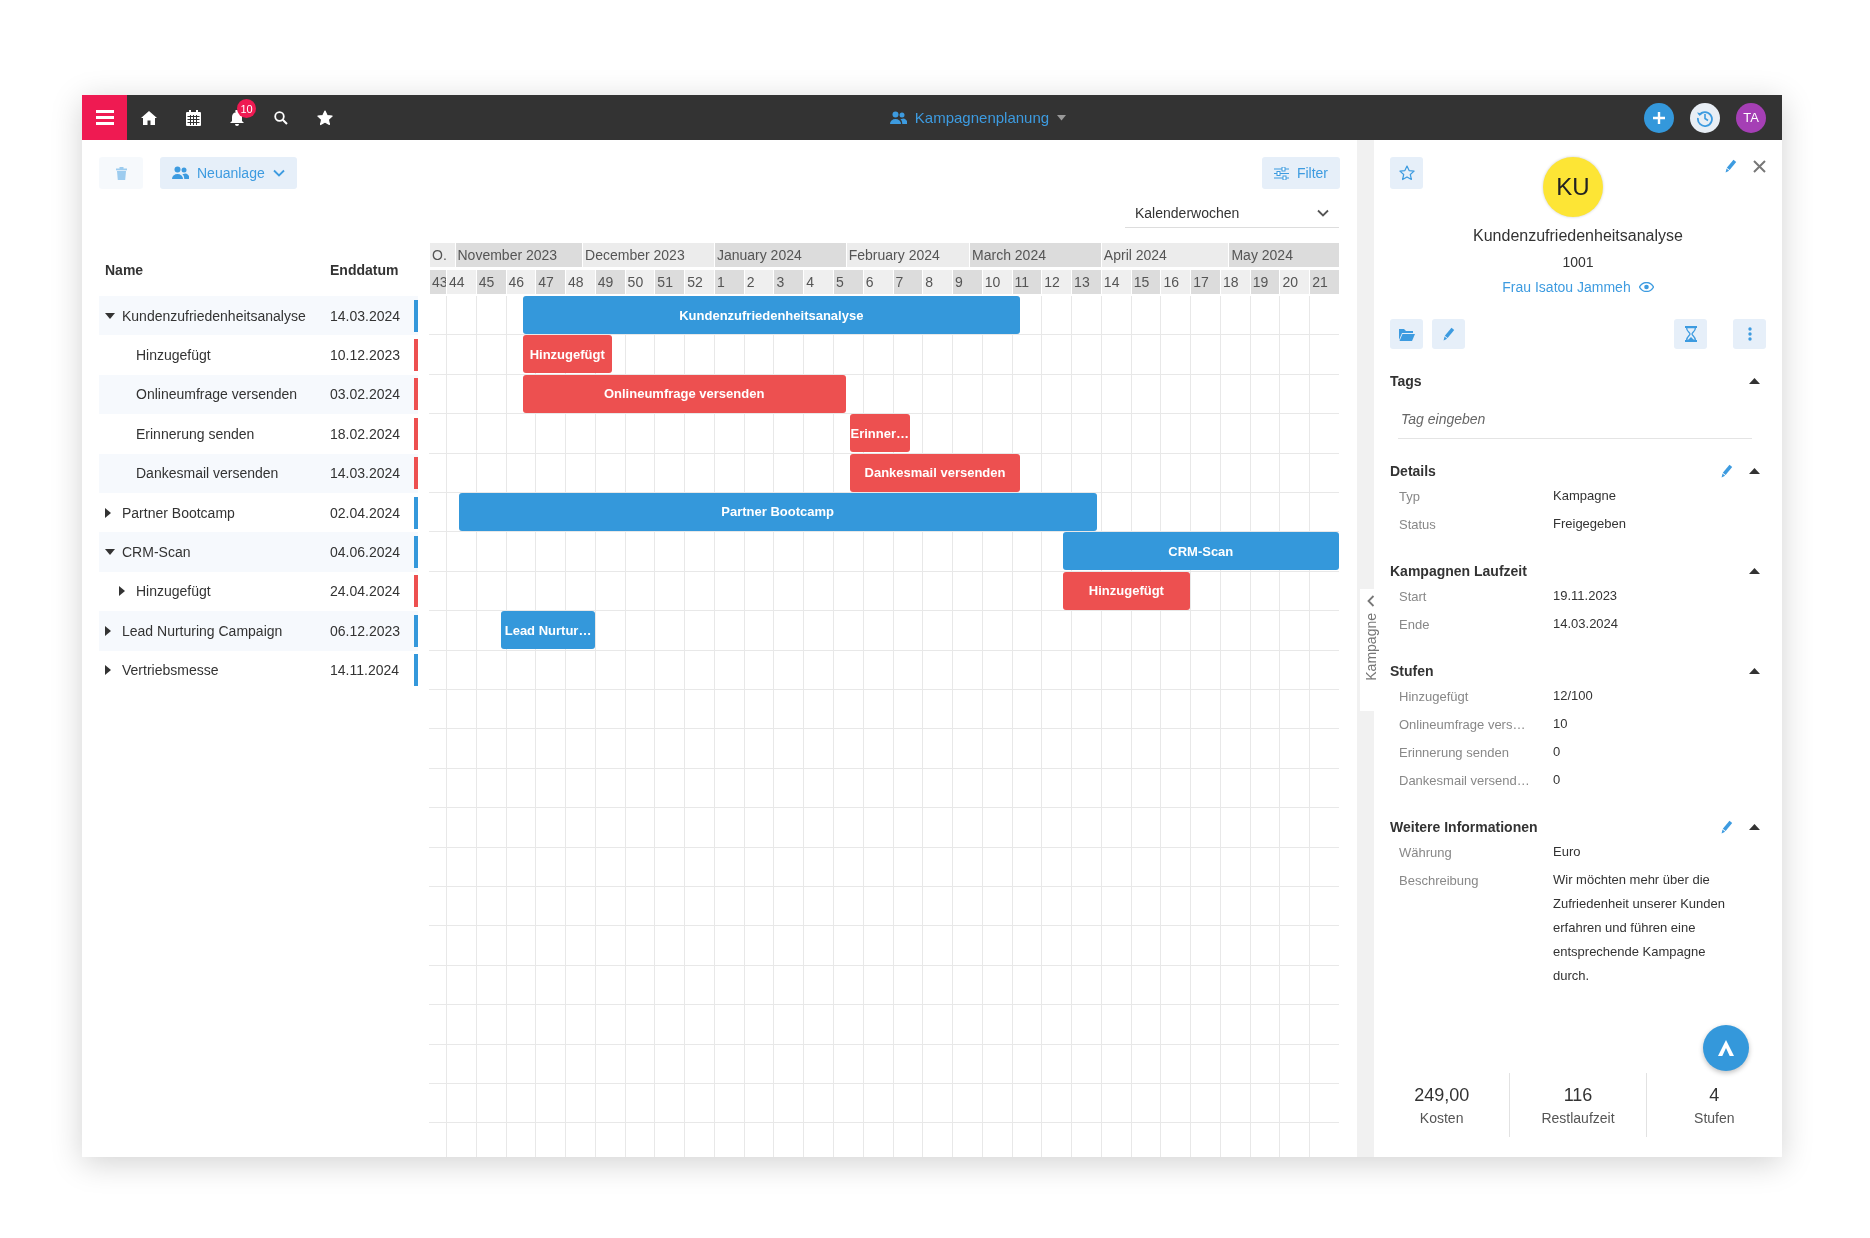  Describe the element at coordinates (1442, 1095) in the screenshot. I see `stat-value: 249,00` at that location.